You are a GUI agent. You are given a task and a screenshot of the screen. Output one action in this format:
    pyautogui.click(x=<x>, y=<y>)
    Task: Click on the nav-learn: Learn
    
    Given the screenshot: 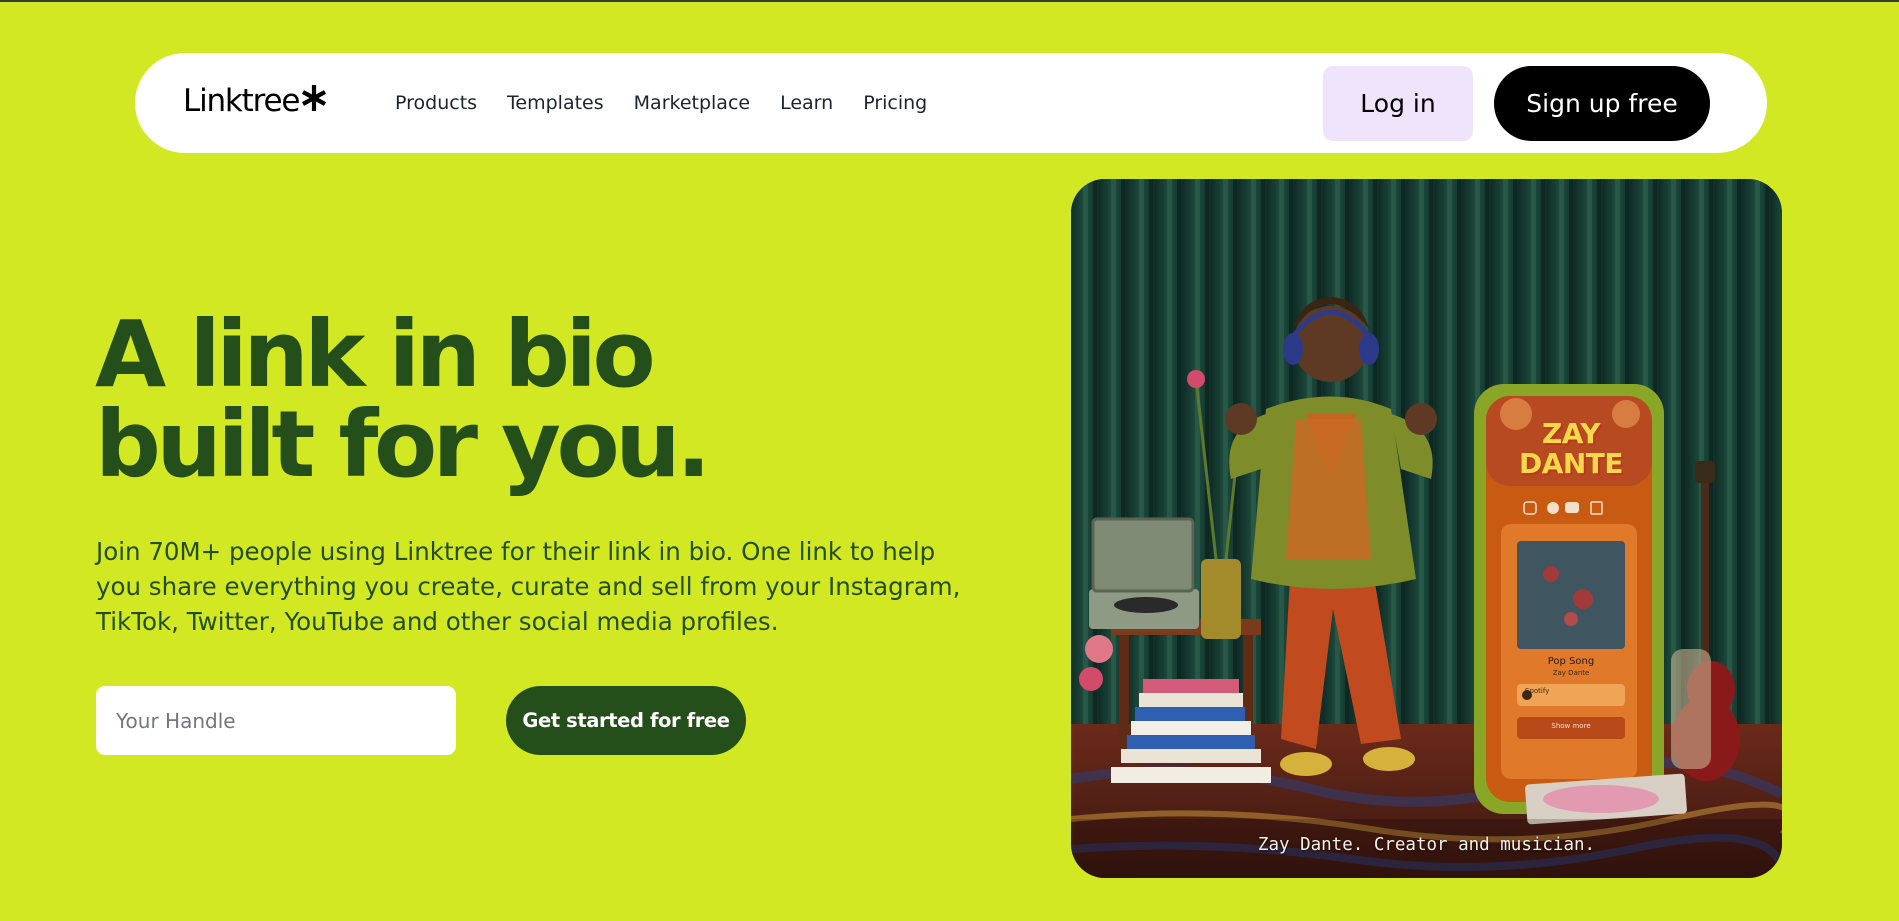 What is the action you would take?
    pyautogui.click(x=806, y=103)
    